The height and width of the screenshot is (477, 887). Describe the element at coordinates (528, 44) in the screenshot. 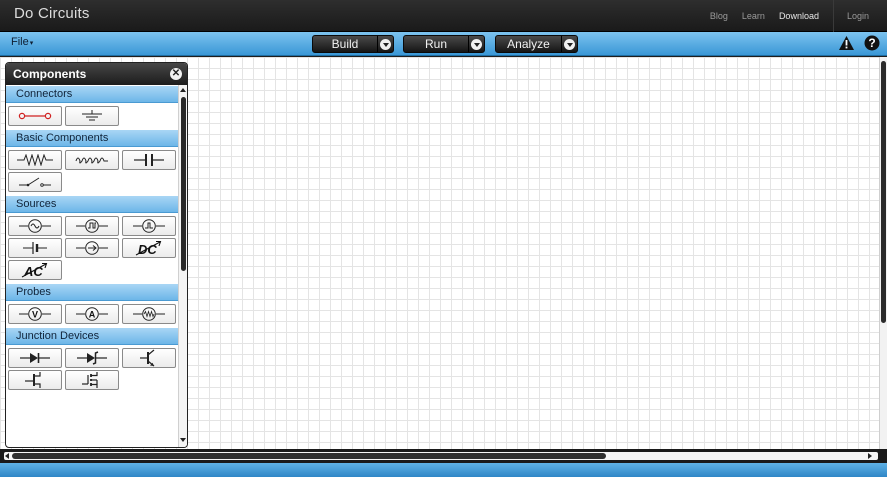

I see `analyze-button-label: Analyze` at that location.